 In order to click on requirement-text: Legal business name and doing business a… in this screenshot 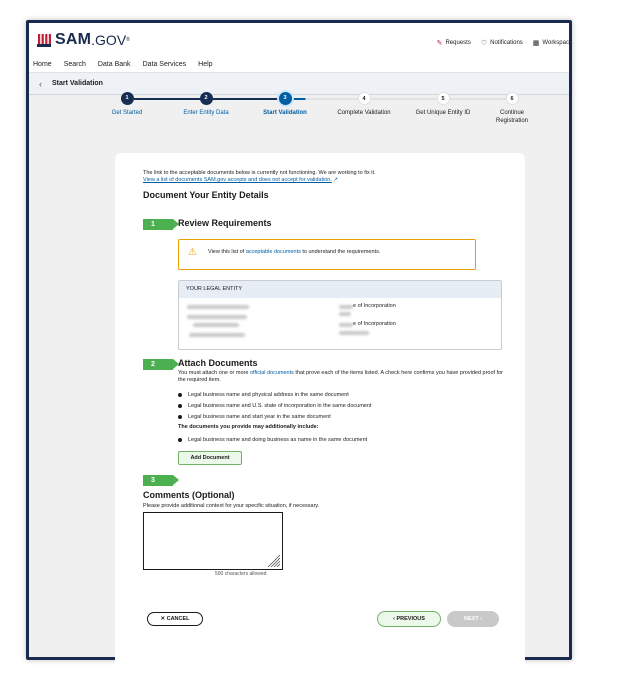, I will do `click(278, 440)`.